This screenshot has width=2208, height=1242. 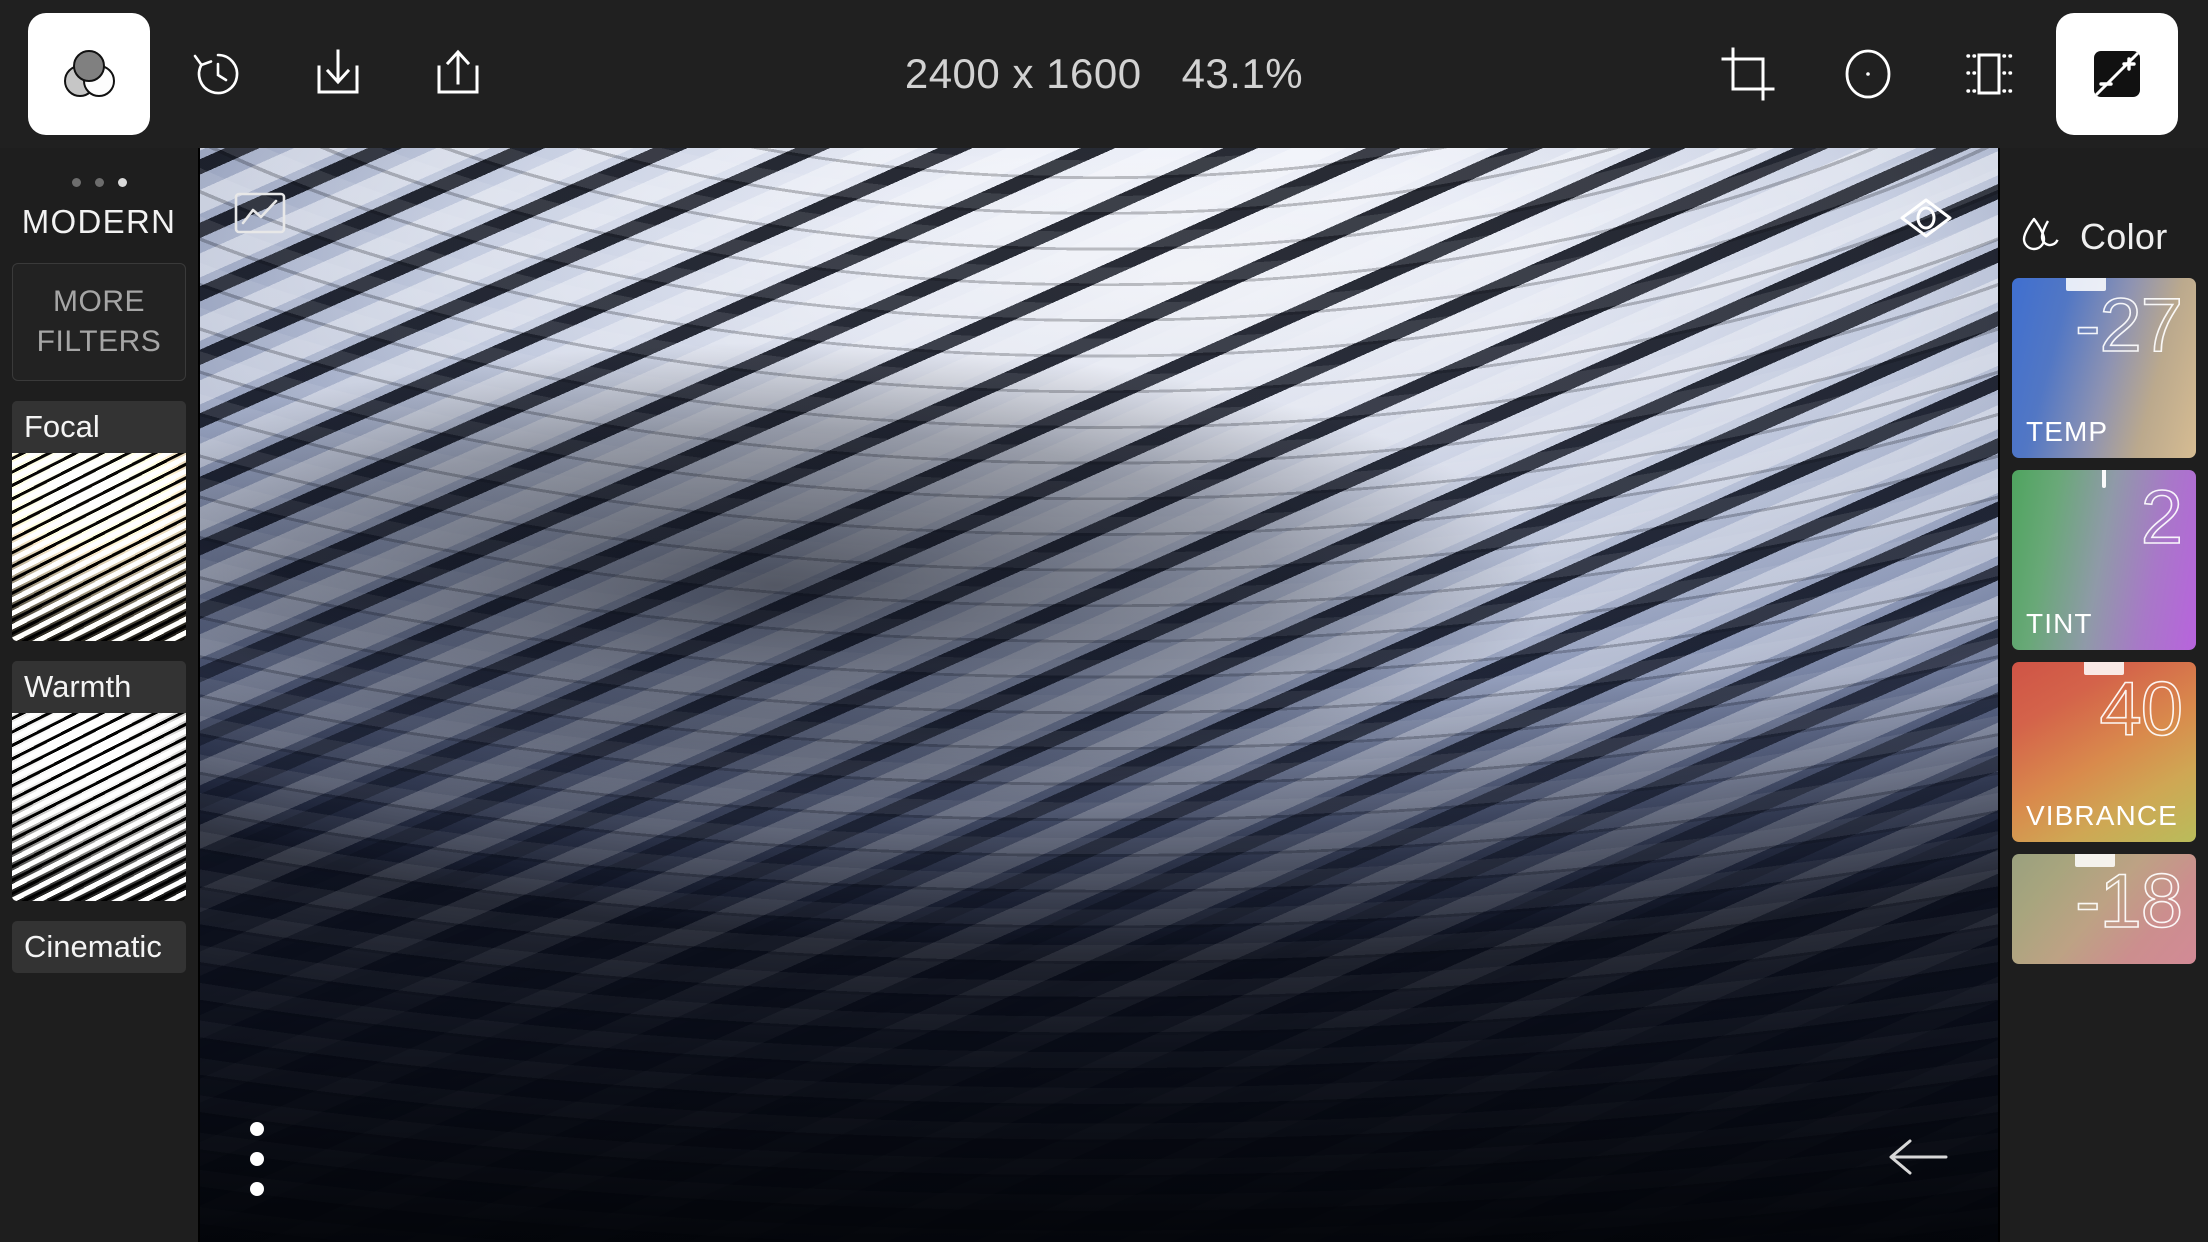 I want to click on slider-temp: -27 TEMP, so click(x=2104, y=368).